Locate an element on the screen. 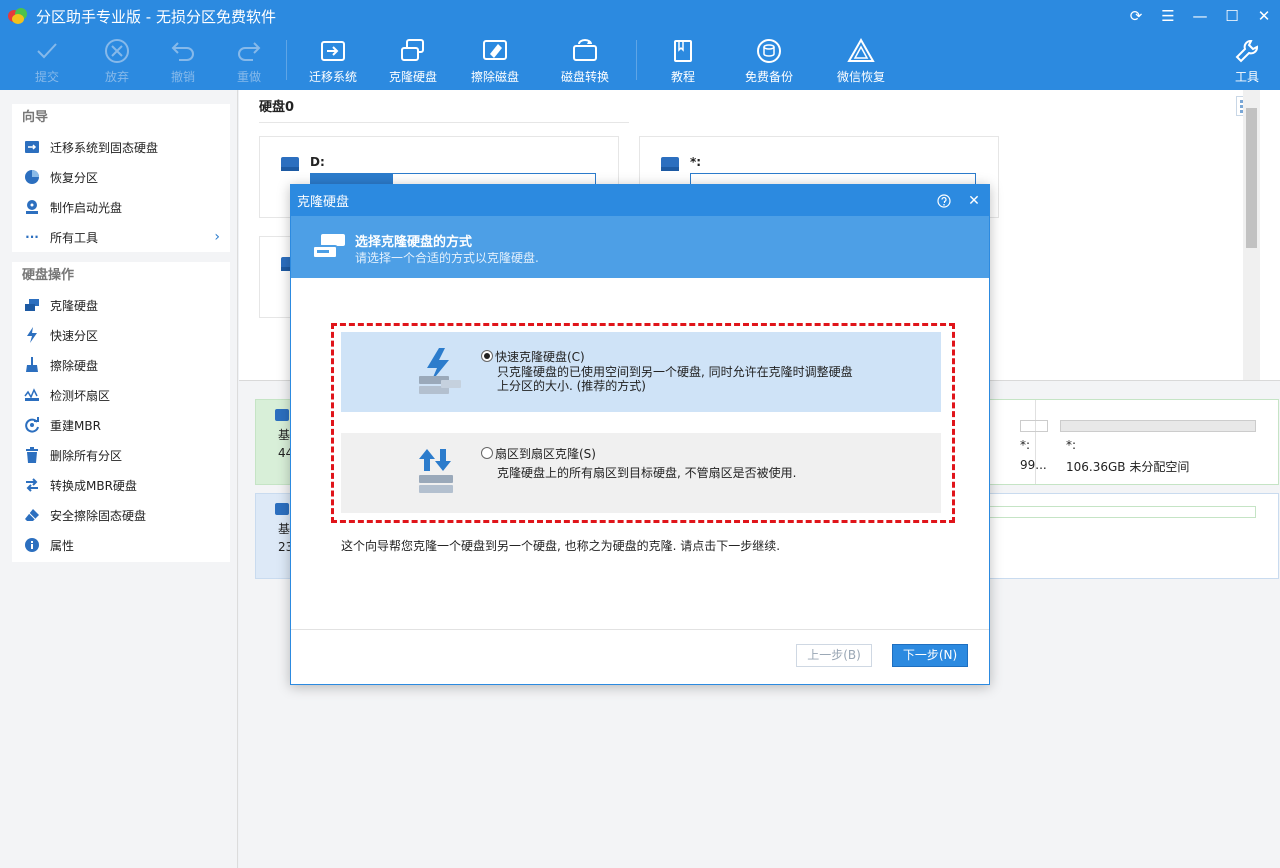 This screenshot has width=1280, height=868. close-button: ✕ is located at coordinates (1264, 16).